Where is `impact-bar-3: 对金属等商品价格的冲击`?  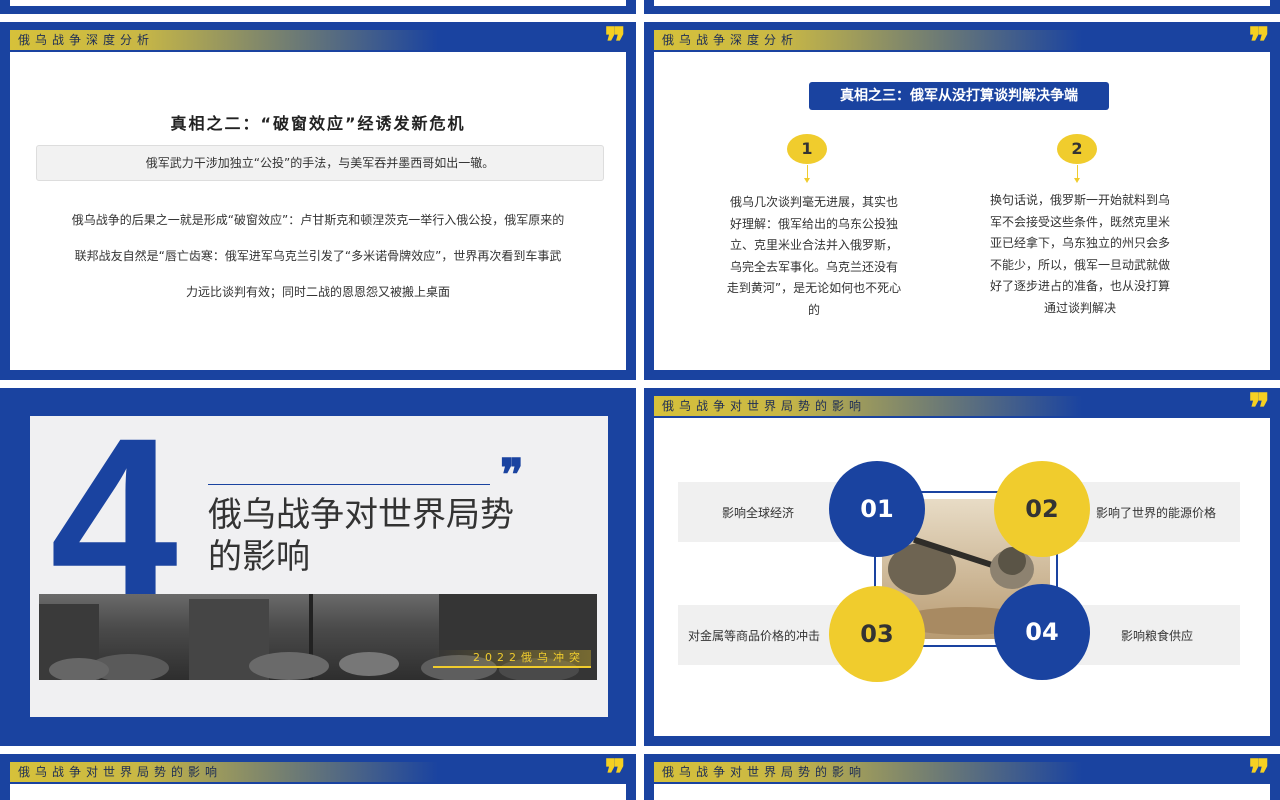 impact-bar-3: 对金属等商品价格的冲击 is located at coordinates (763, 635).